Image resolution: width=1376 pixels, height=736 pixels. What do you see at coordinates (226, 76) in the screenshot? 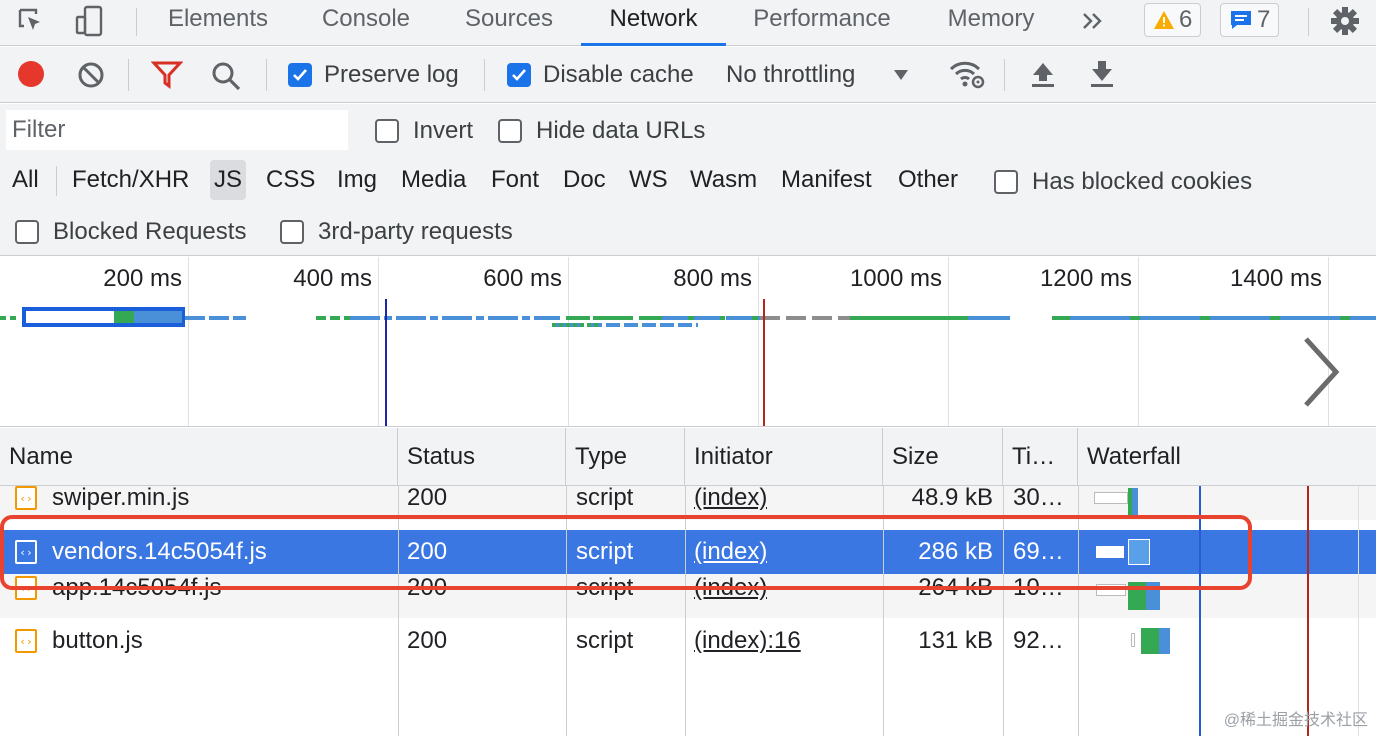
I see `search-button` at bounding box center [226, 76].